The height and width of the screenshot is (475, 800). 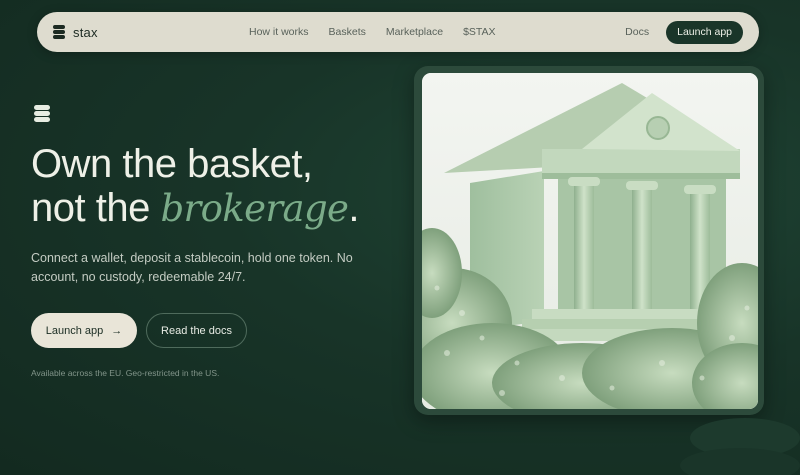 What do you see at coordinates (117, 330) in the screenshot?
I see `arrow-right-icon: →` at bounding box center [117, 330].